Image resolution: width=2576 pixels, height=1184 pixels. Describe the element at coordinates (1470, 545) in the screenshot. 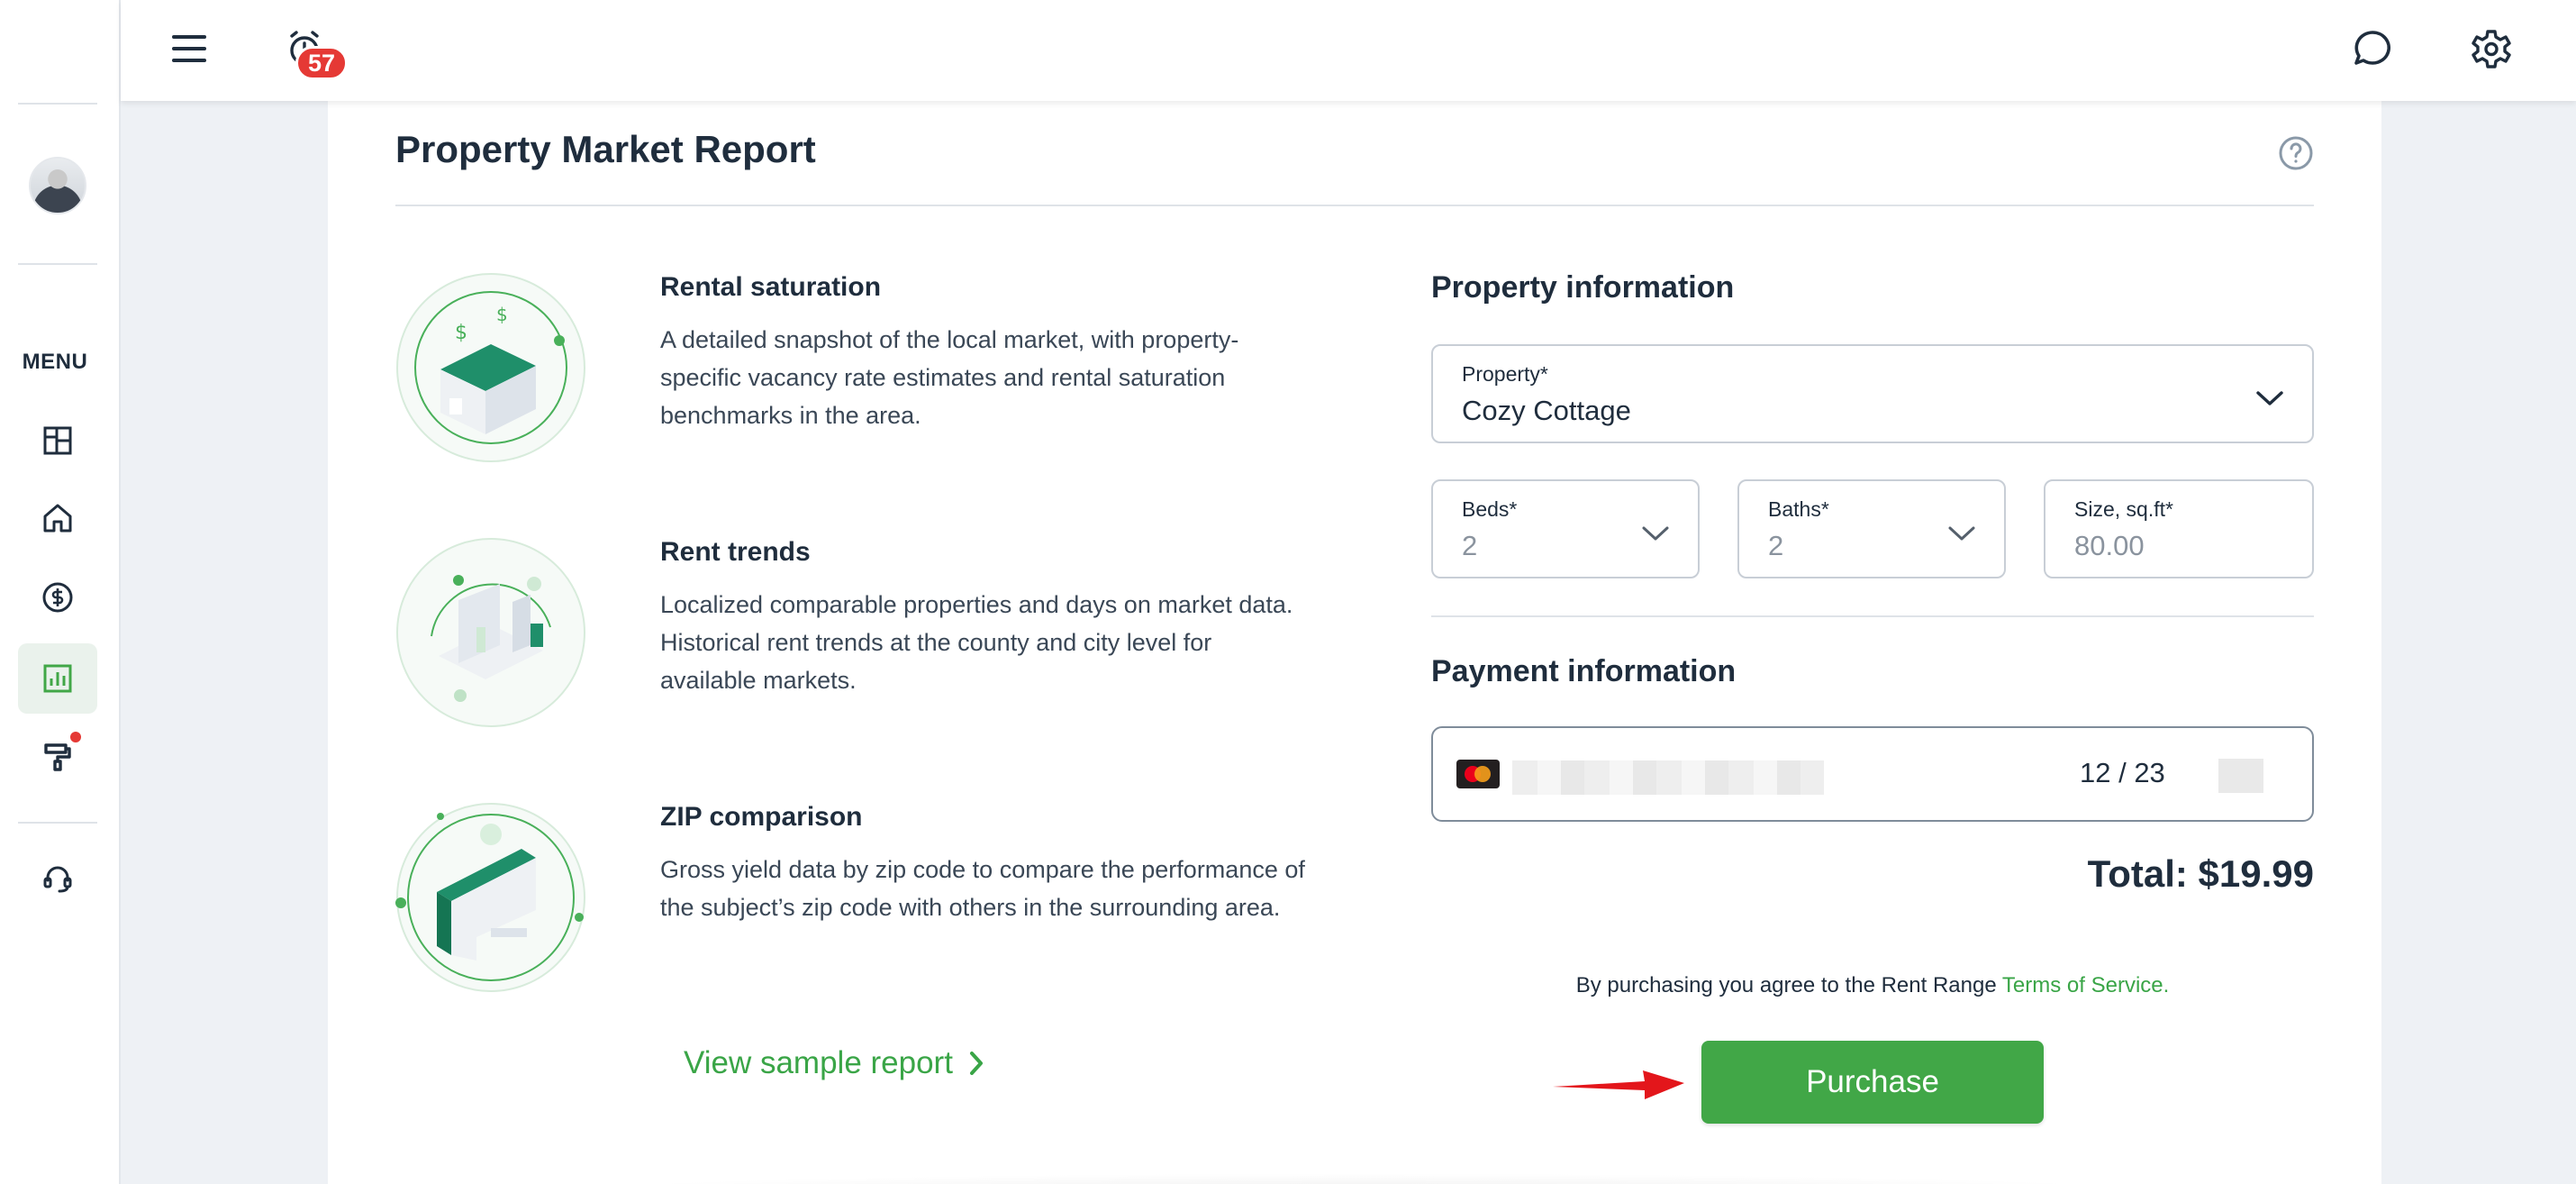

I see `beds-value: 2` at that location.